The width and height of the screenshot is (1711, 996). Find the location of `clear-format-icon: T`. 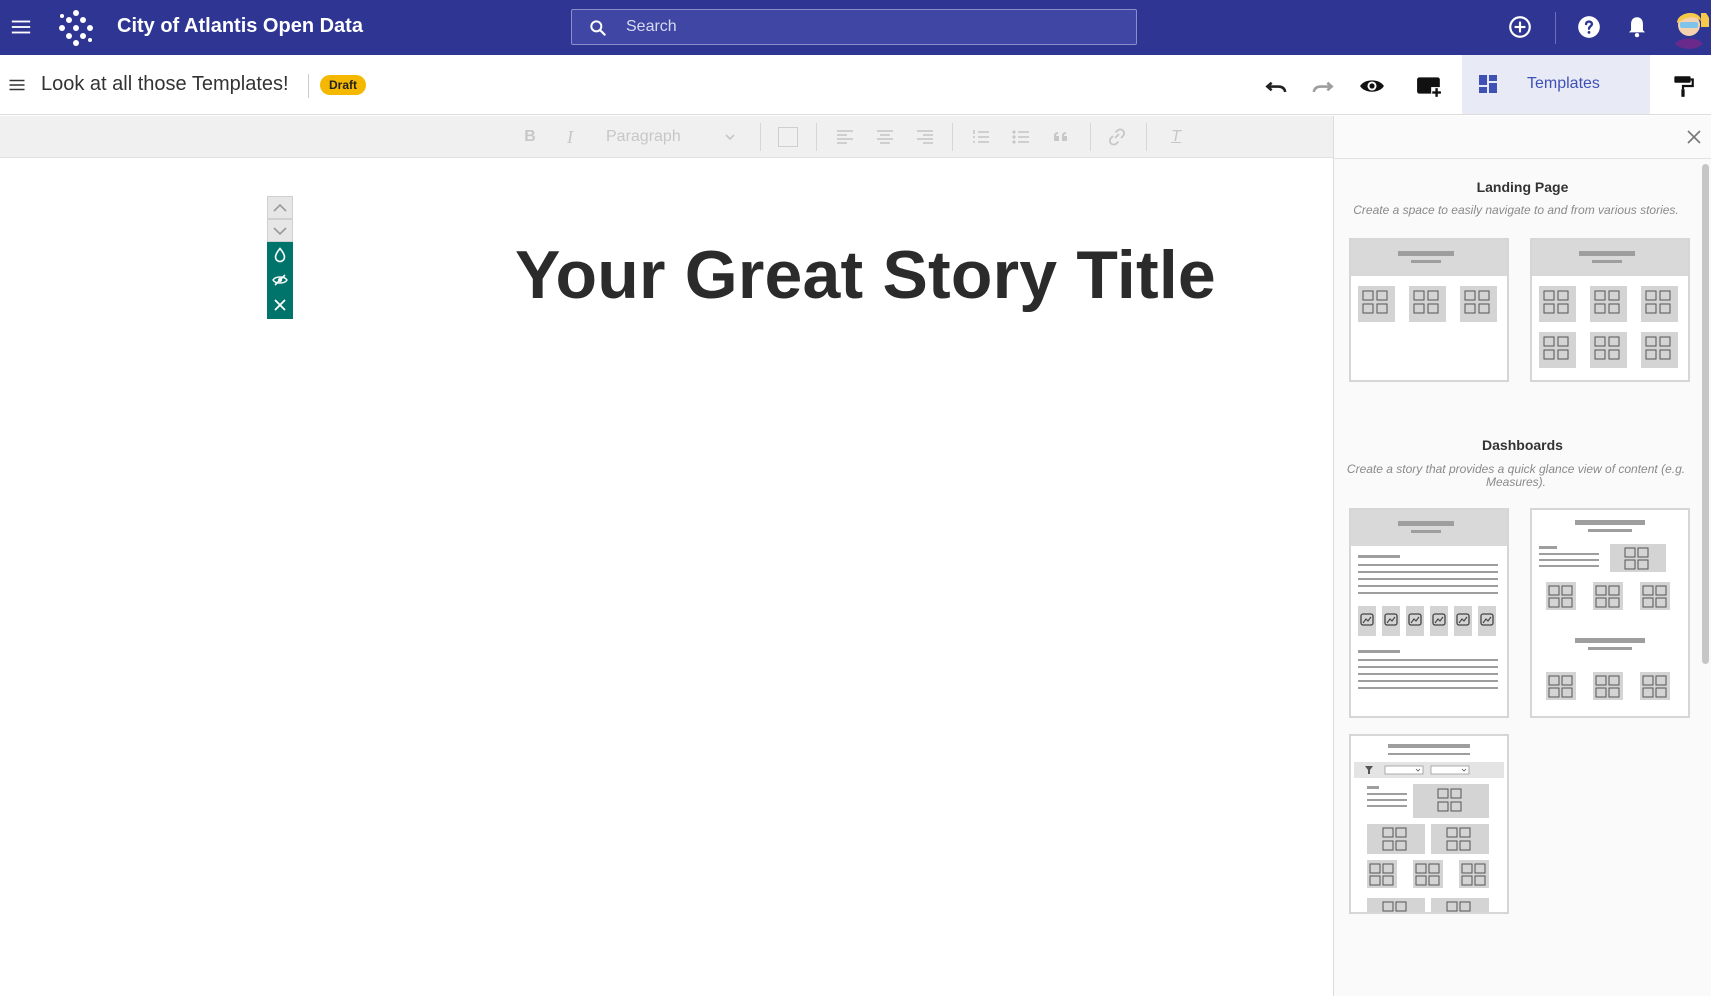

clear-format-icon: T is located at coordinates (1176, 136).